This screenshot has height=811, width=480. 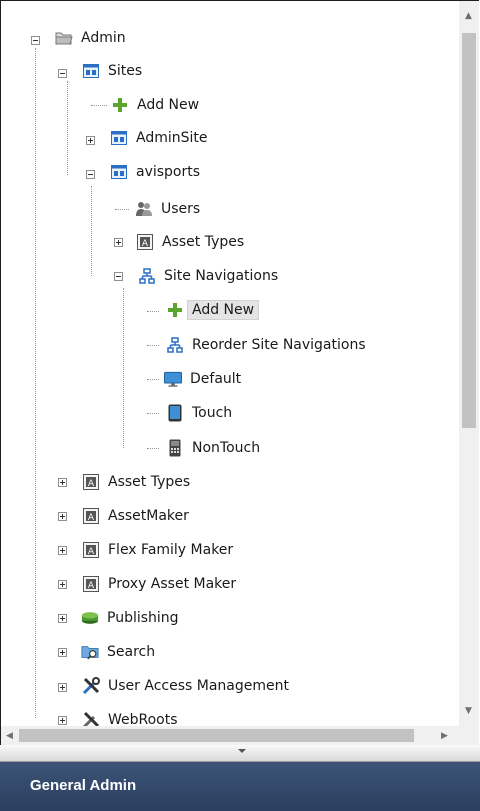 I want to click on panel-splitter, so click(x=240, y=753).